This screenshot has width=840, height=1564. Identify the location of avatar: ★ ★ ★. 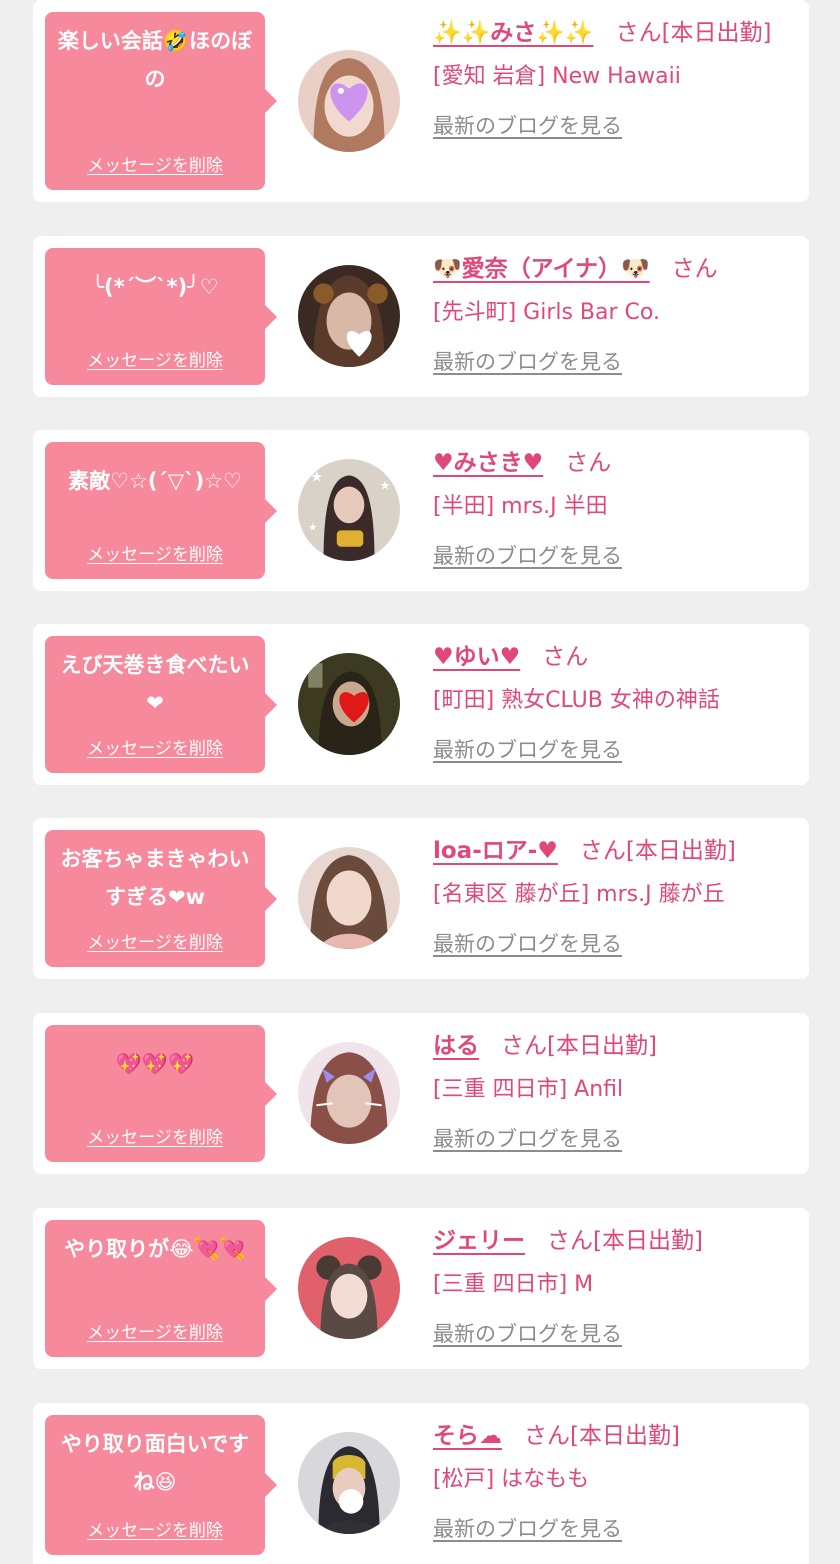
(349, 510).